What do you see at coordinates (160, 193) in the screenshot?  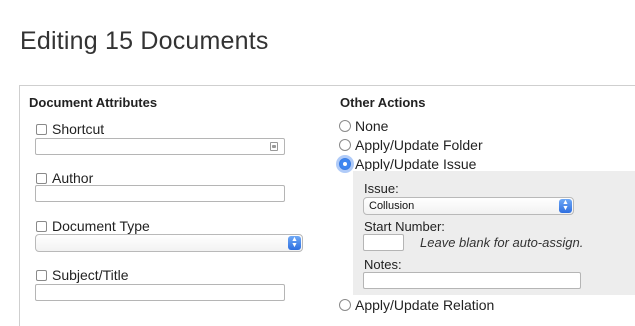 I see `author-input` at bounding box center [160, 193].